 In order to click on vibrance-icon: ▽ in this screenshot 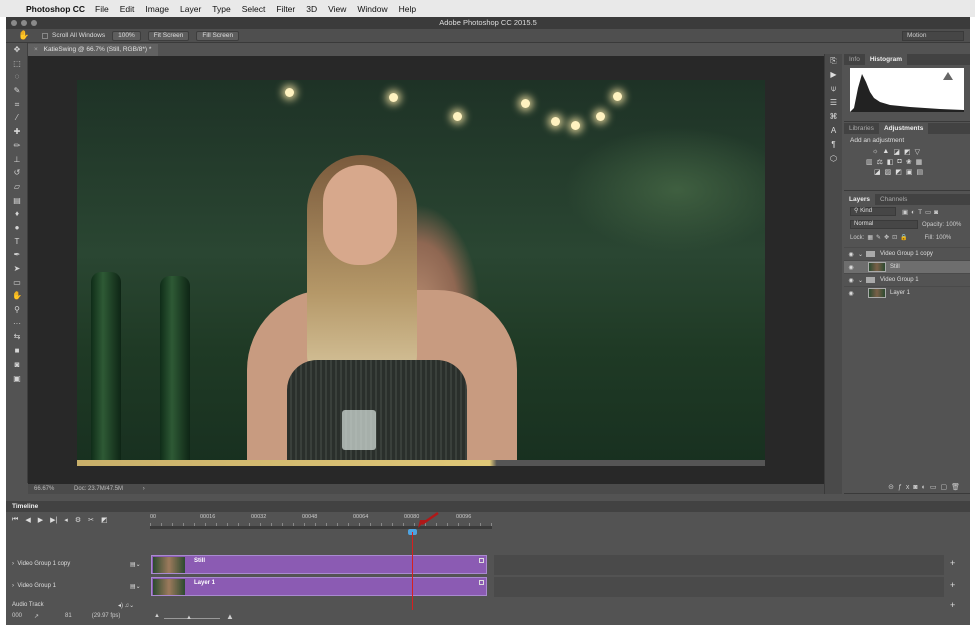, I will do `click(917, 152)`.